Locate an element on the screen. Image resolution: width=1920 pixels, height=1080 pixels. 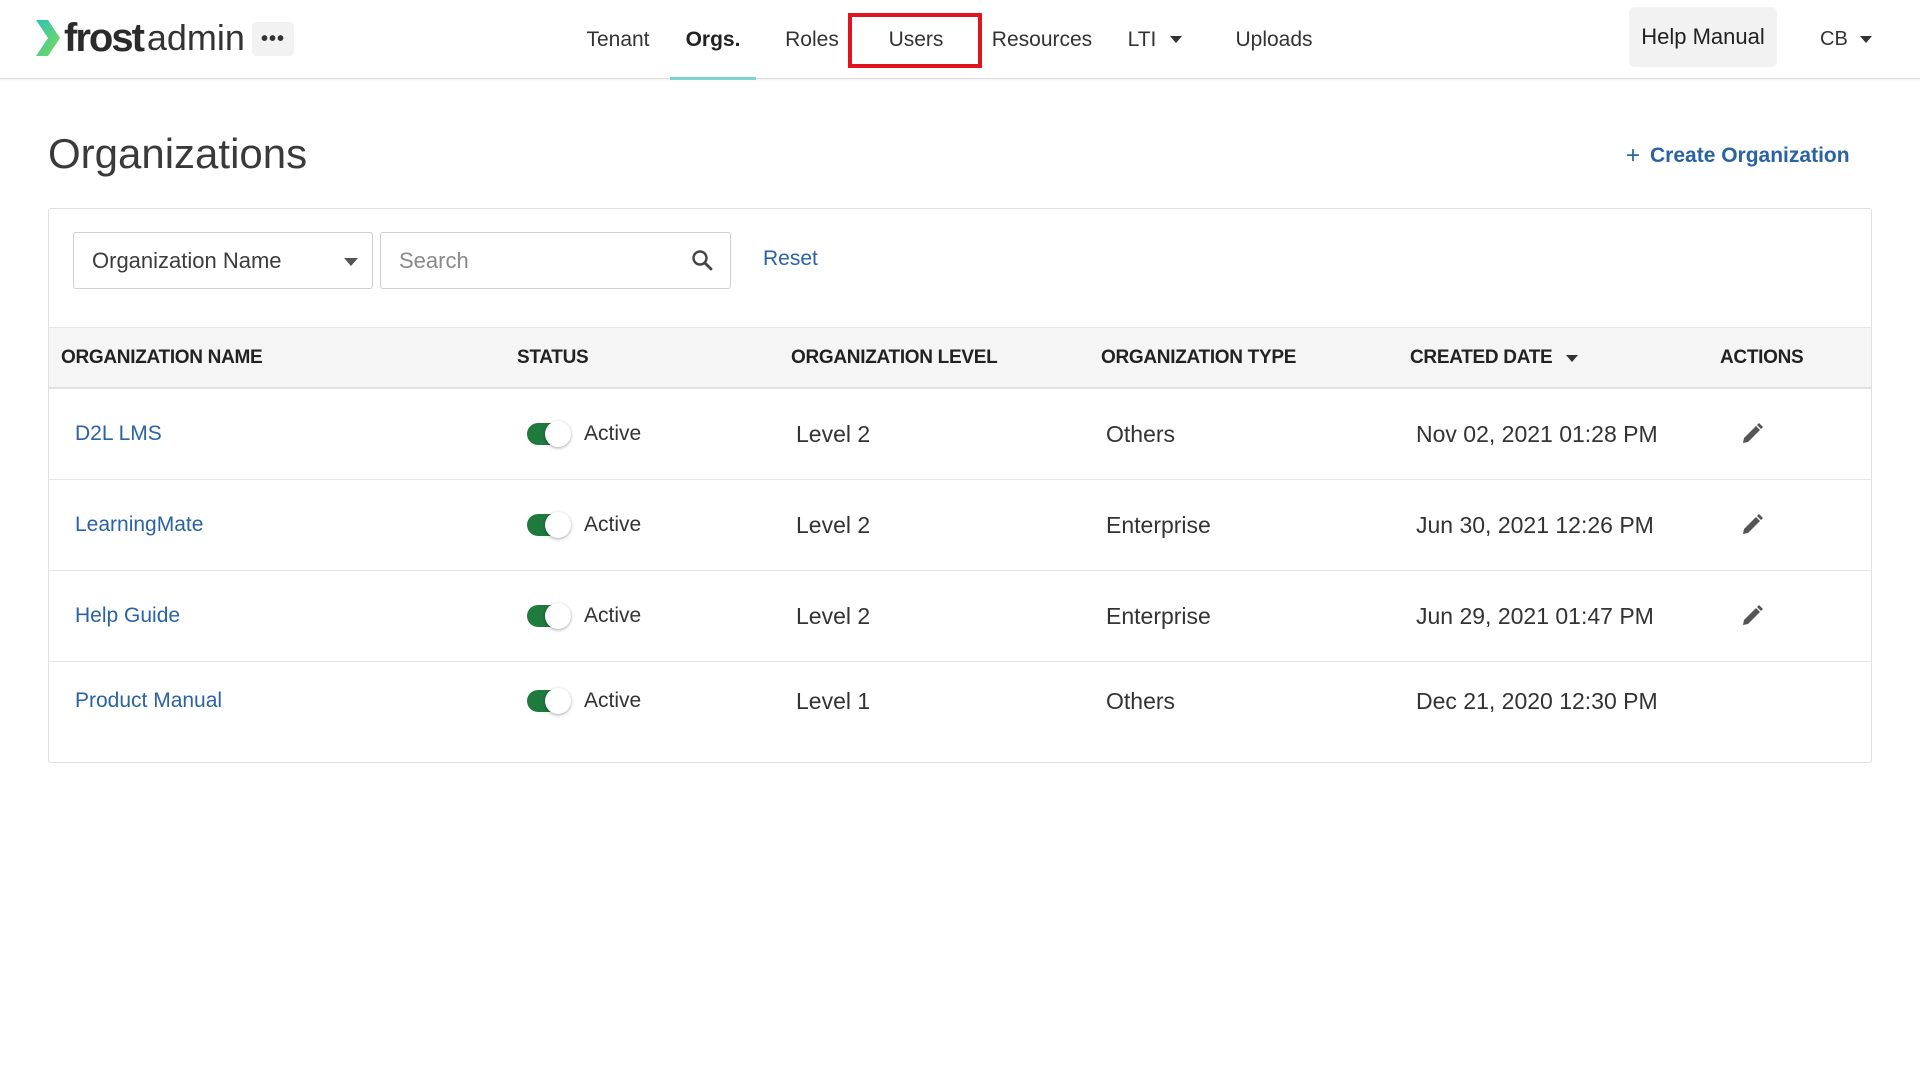
plus-icon: + is located at coordinates (1633, 155).